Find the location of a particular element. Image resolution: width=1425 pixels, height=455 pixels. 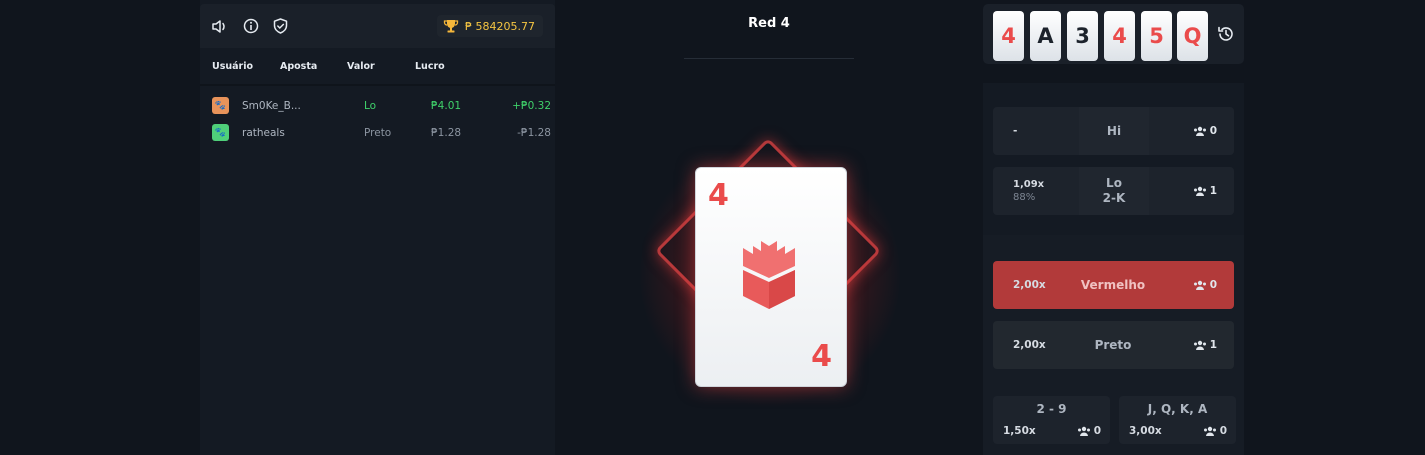

bet-hi-button: - Hi 0 is located at coordinates (1113, 131).